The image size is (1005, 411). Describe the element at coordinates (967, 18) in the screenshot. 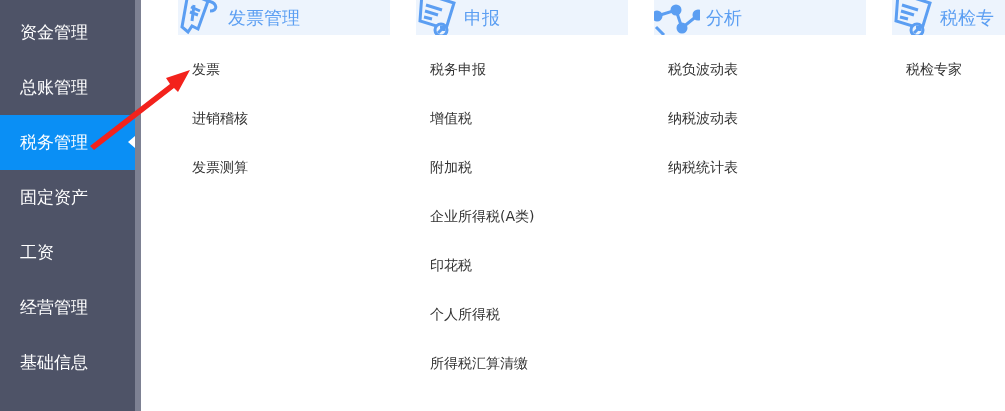

I see `section-title: 税检专` at that location.